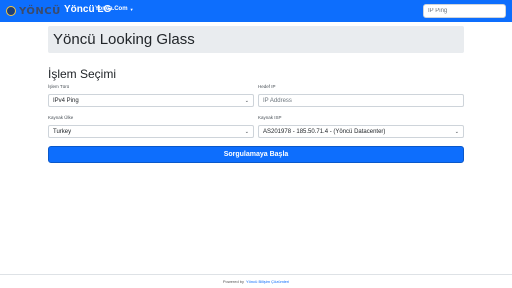 The width and height of the screenshot is (512, 288). I want to click on logo-icon, so click(11, 11).